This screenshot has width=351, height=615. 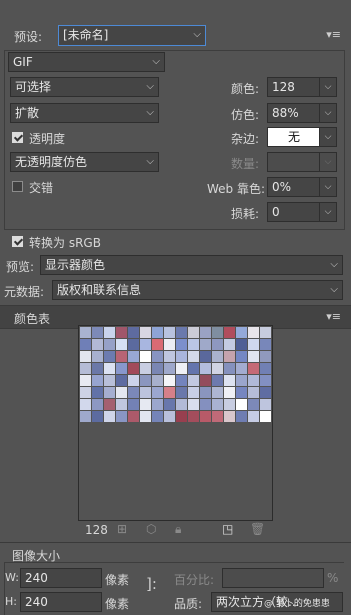 I want to click on map-to-web-icon: ⊞, so click(x=122, y=529).